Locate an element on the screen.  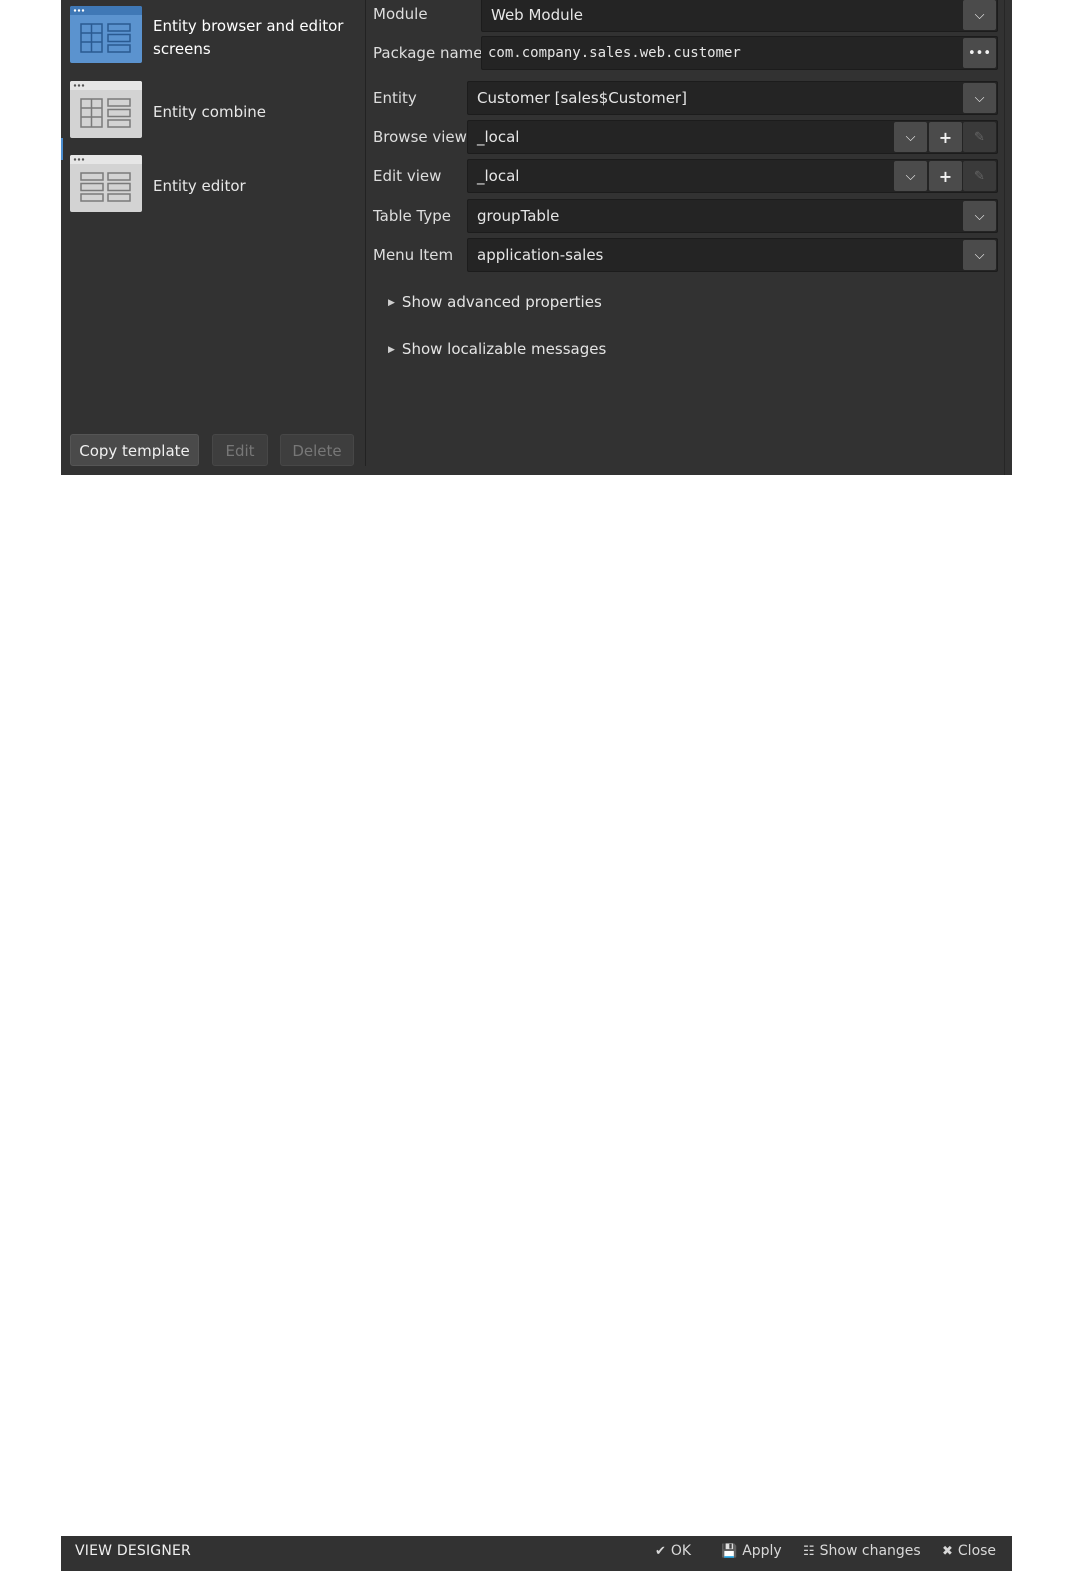
template-label: Entity browser and editor screens is located at coordinates (248, 37).